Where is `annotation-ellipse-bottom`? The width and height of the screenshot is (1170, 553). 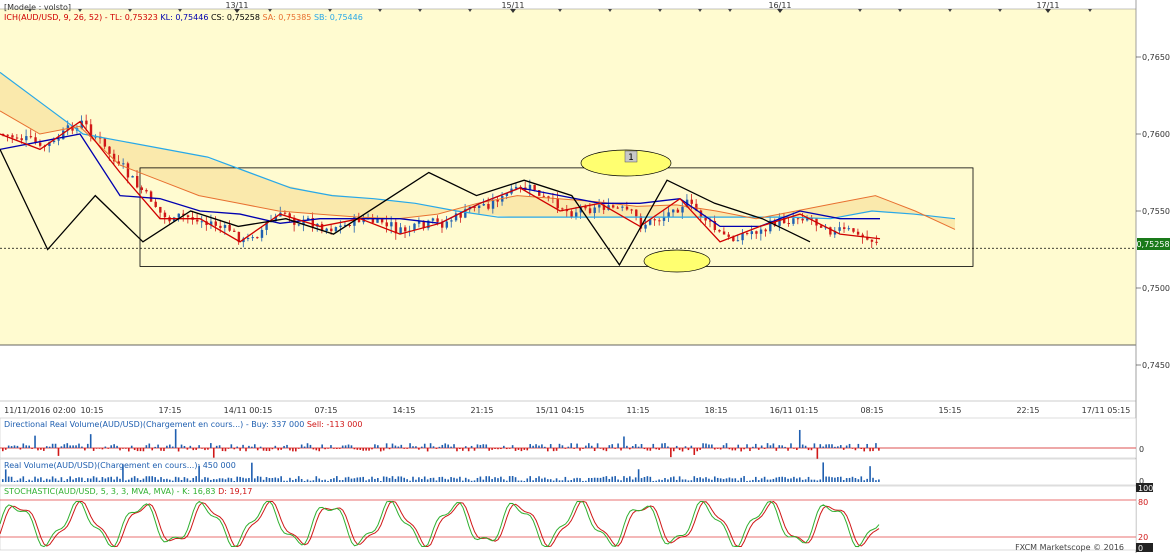
annotation-ellipse-bottom is located at coordinates (677, 261).